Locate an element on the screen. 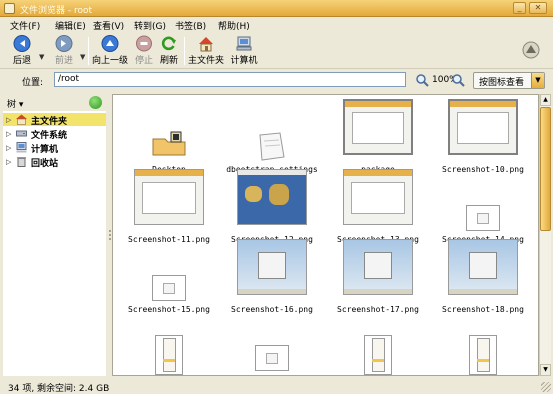 This screenshot has height=394, width=553. scroll-up-button: ▲ is located at coordinates (545, 100).